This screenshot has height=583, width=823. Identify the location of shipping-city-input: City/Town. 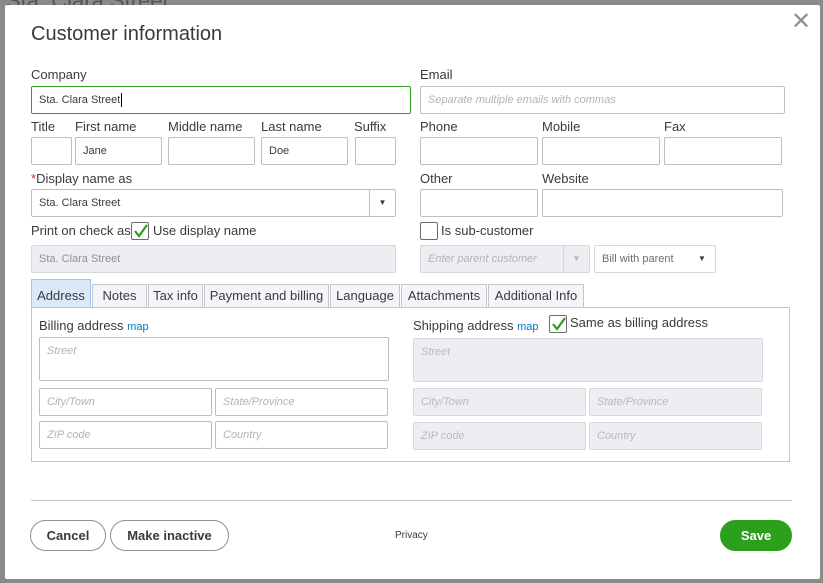
(499, 402).